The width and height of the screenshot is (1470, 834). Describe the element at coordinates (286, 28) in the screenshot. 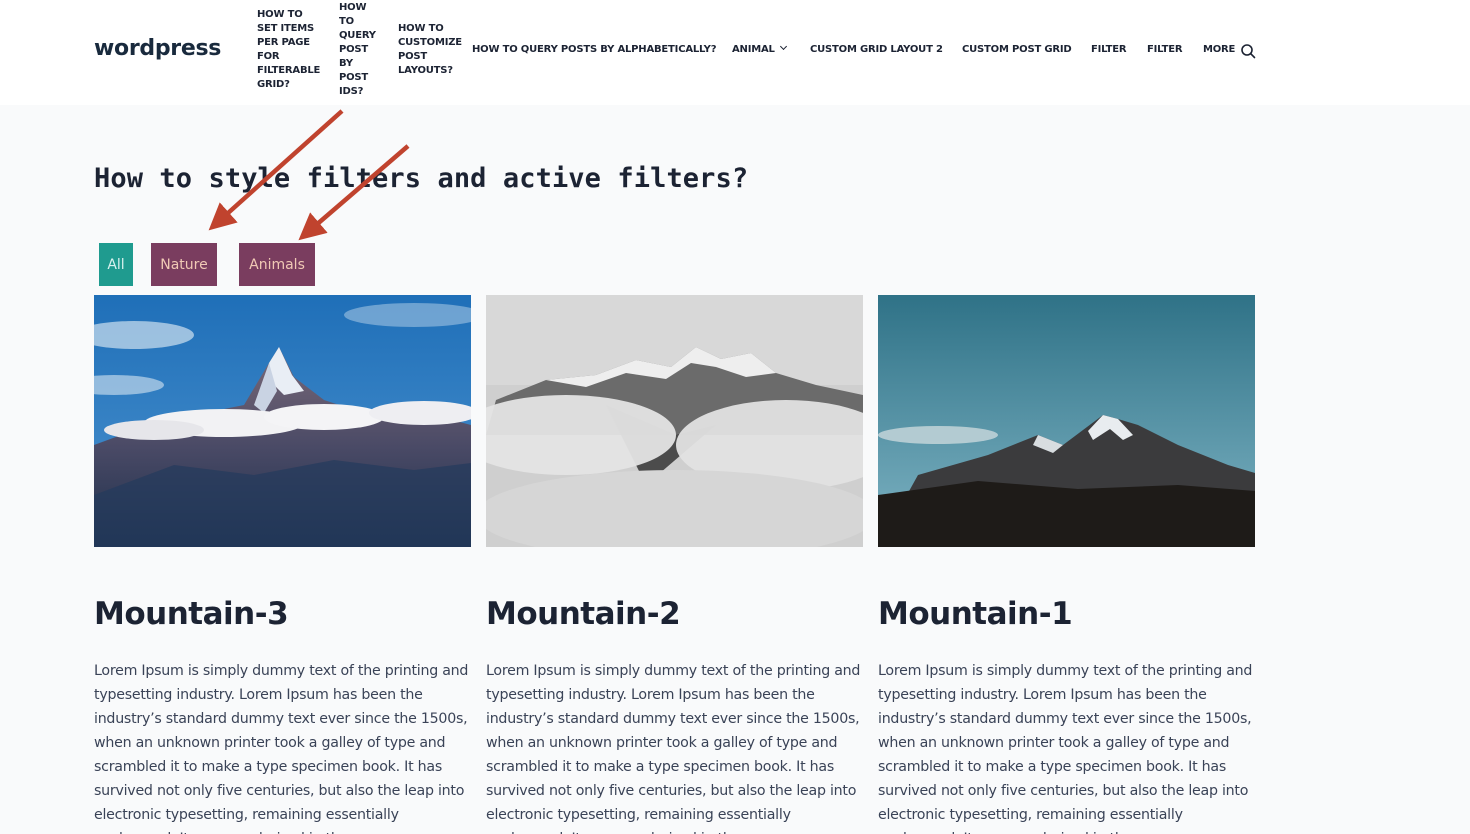

I see `nav-line: SET ITEMS` at that location.